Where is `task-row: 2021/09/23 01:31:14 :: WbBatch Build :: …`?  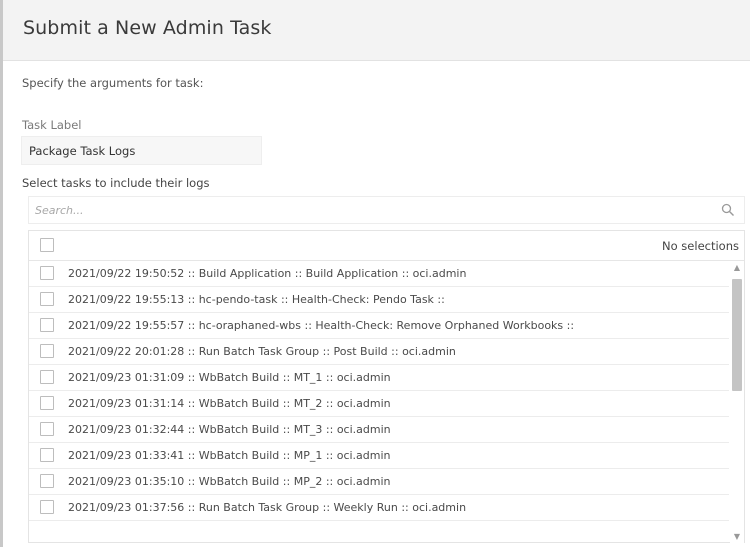 task-row: 2021/09/23 01:31:14 :: WbBatch Build :: … is located at coordinates (379, 404).